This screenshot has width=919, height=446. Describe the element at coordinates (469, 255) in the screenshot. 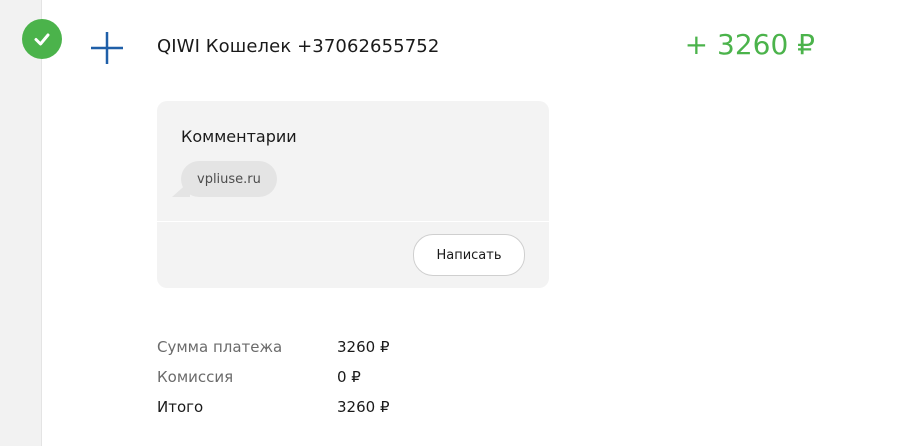

I see `write-comment-button: Написать` at that location.